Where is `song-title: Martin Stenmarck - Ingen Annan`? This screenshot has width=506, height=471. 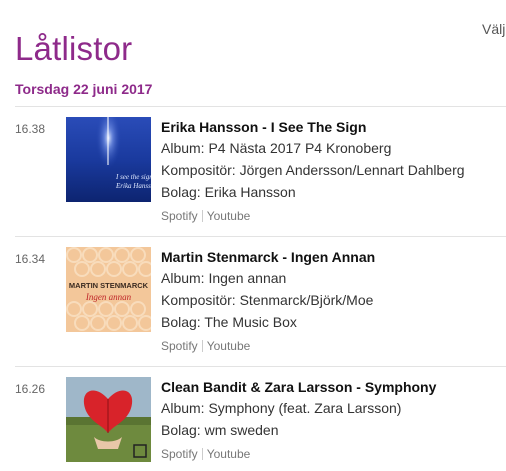
song-title: Martin Stenmarck - Ingen Annan is located at coordinates (268, 257).